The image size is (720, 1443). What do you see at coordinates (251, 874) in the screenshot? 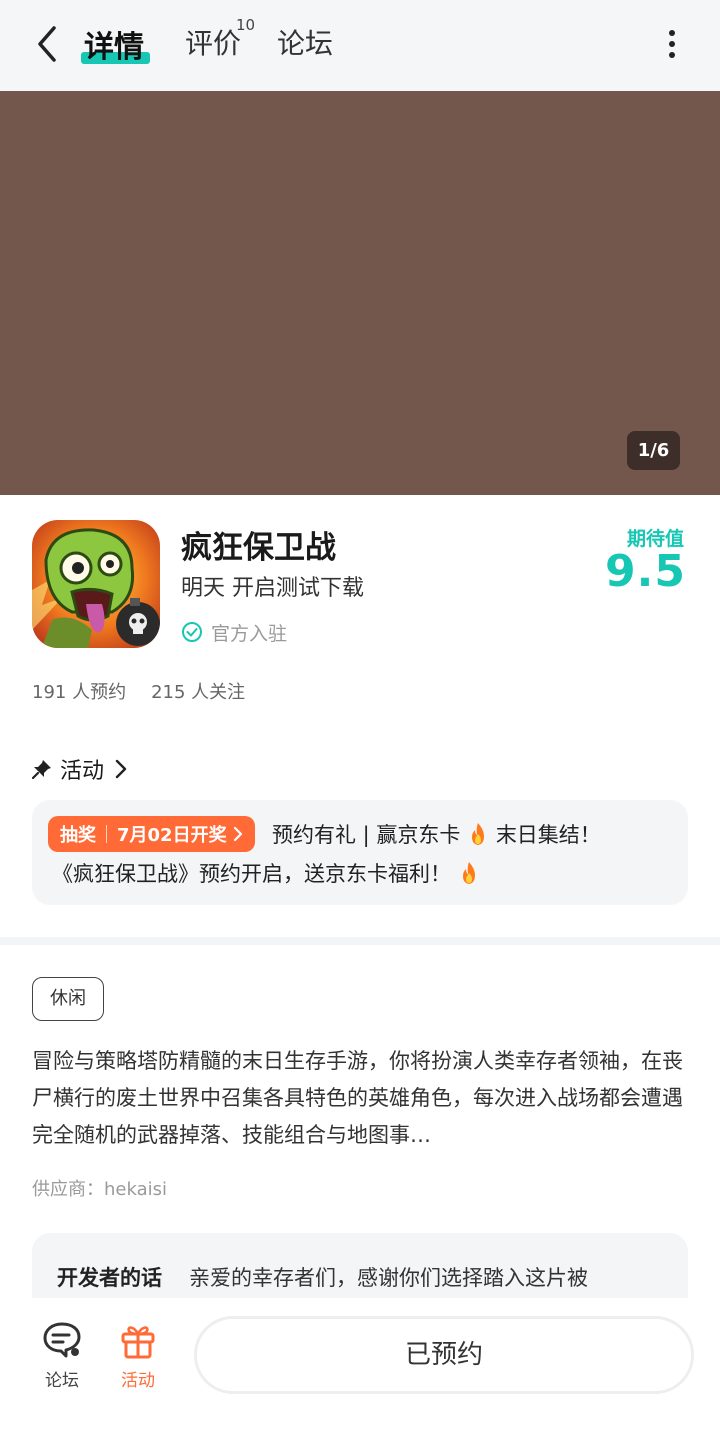
I see `activity-subtitle-text: 《疯狂保卫战》预约开启，送京东卡福利！` at bounding box center [251, 874].